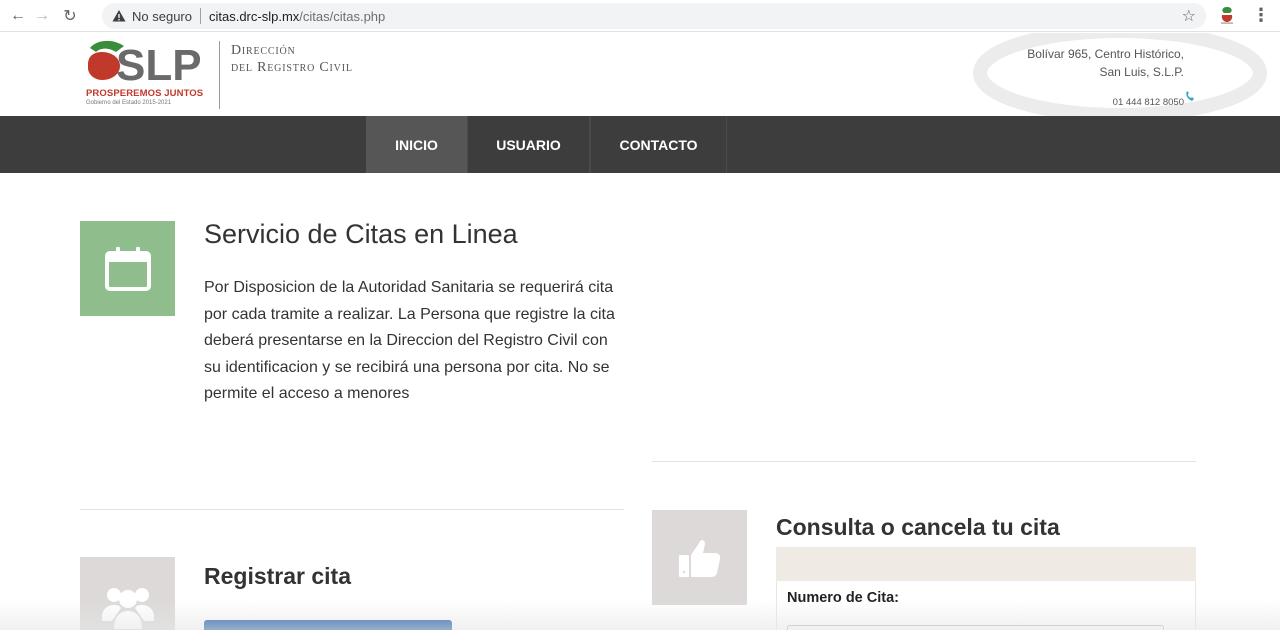 This screenshot has height=630, width=1280. Describe the element at coordinates (342, 16) in the screenshot. I see `url-path: /citas/citas.php` at that location.